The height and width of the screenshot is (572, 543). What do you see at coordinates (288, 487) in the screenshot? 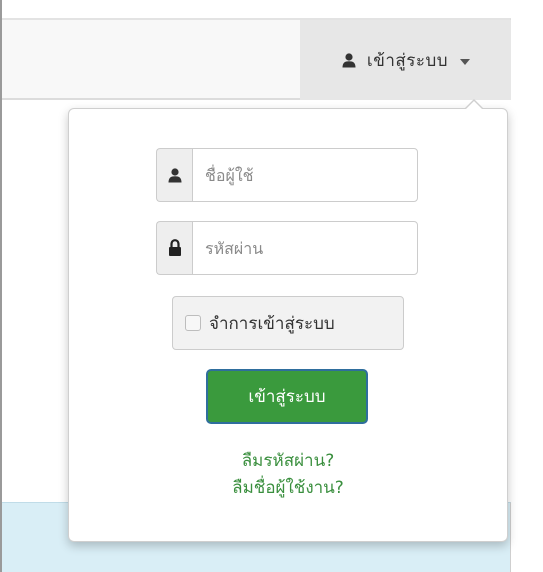
I see `forgot-username-link: ลืมชื่อผู้ใช้งาน?` at bounding box center [288, 487].